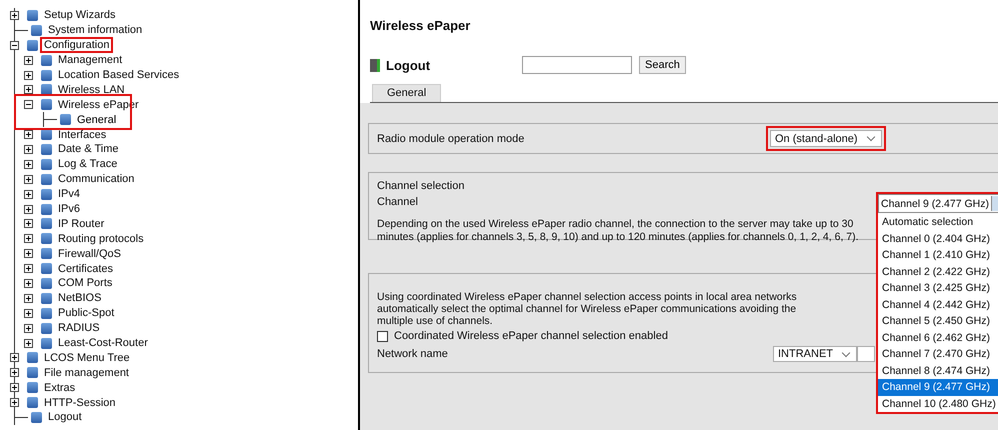  What do you see at coordinates (96, 120) in the screenshot?
I see `tree-item: General` at bounding box center [96, 120].